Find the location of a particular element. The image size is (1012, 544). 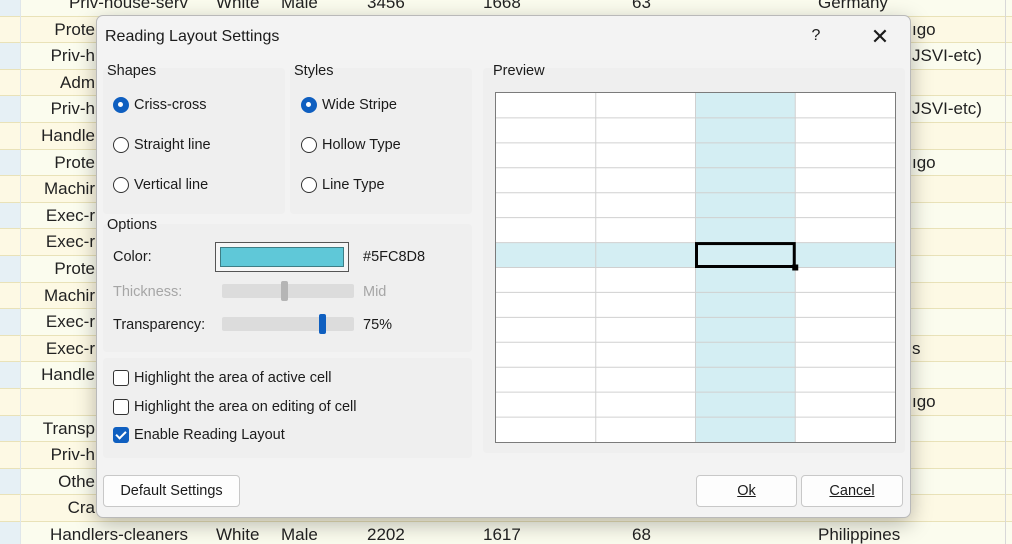

preview-label: Preview is located at coordinates (519, 71).